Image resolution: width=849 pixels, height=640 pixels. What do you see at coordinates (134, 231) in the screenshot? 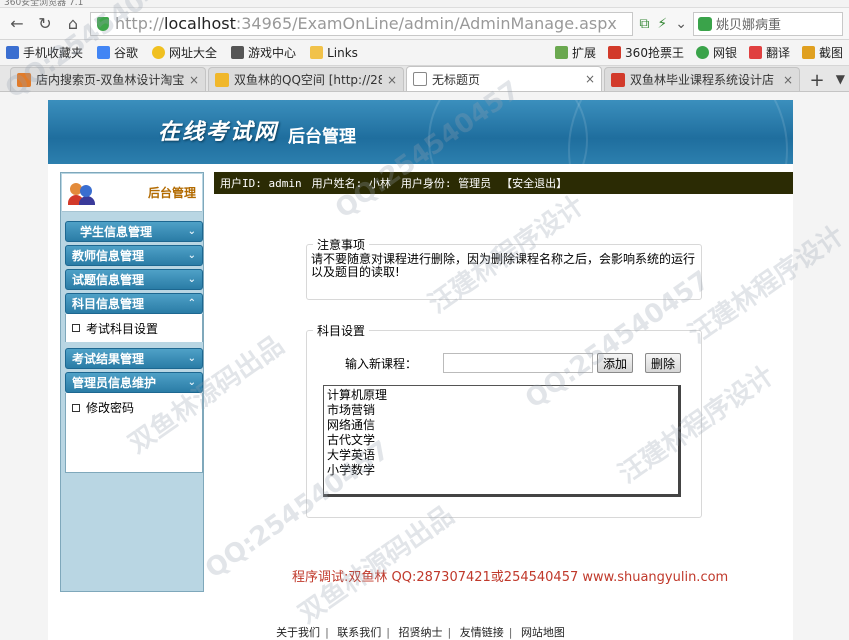
I see `menu-student: 学生信息管理 ⌄` at bounding box center [134, 231].